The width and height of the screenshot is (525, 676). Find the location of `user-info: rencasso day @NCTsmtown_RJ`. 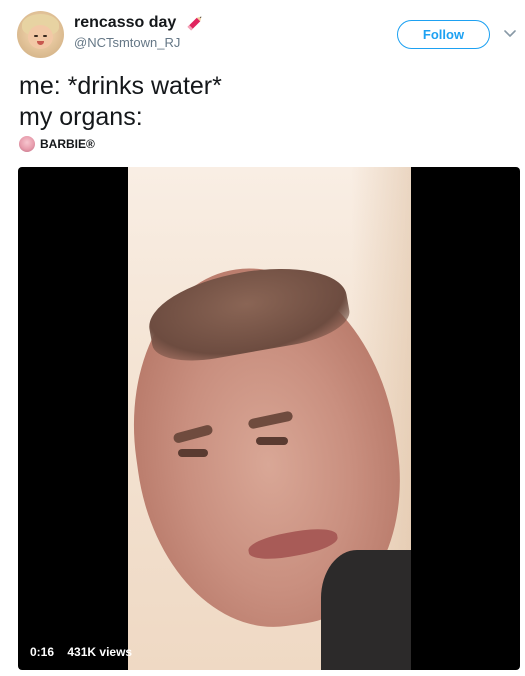

user-info: rencasso day @NCTsmtown_RJ is located at coordinates (139, 32).